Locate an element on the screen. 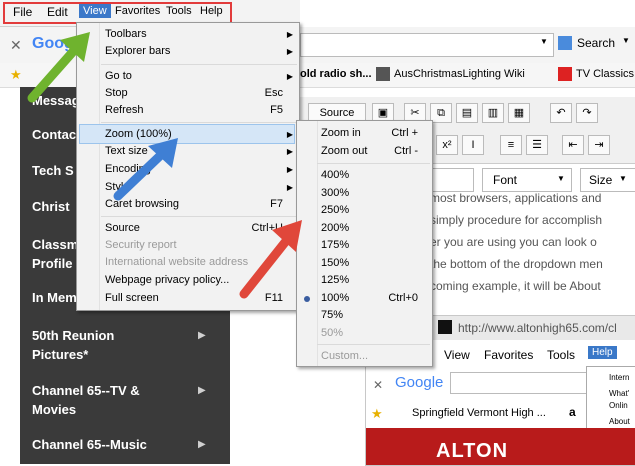  red-arrow-icon is located at coordinates (270, 259).